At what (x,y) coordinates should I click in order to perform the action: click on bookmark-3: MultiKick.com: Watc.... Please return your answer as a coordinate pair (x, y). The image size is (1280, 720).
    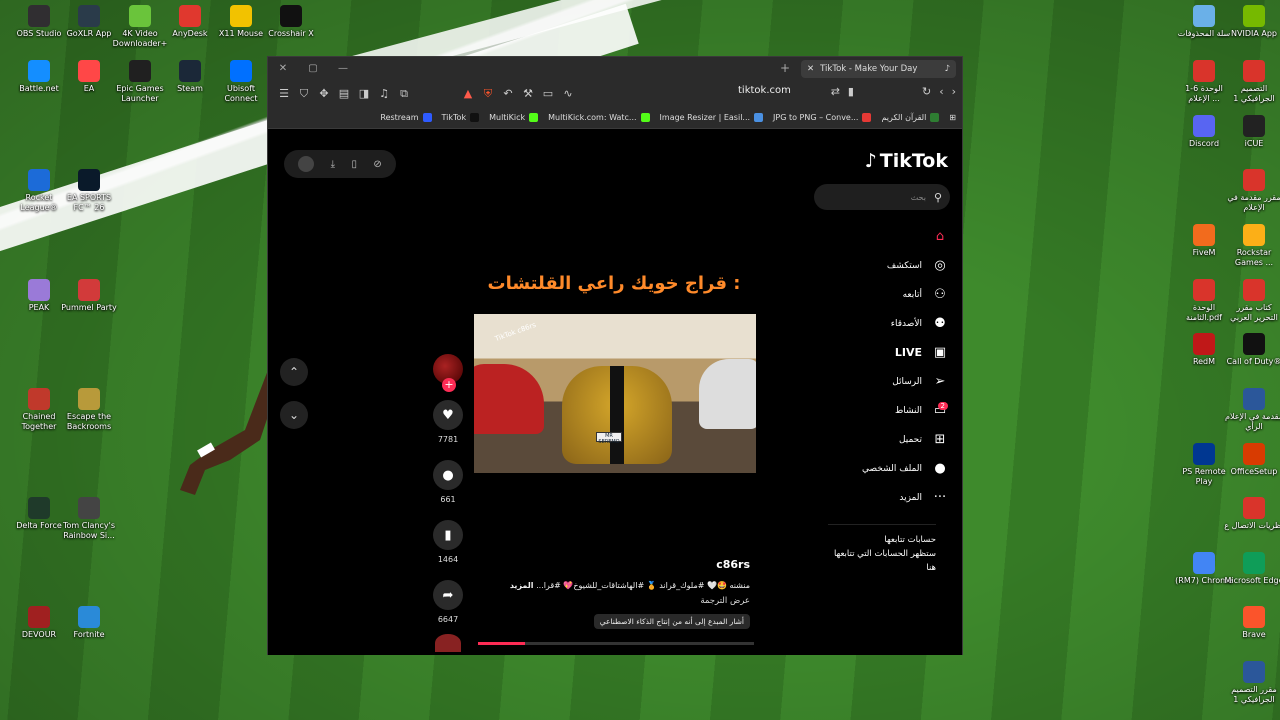
    Looking at the image, I should click on (599, 117).